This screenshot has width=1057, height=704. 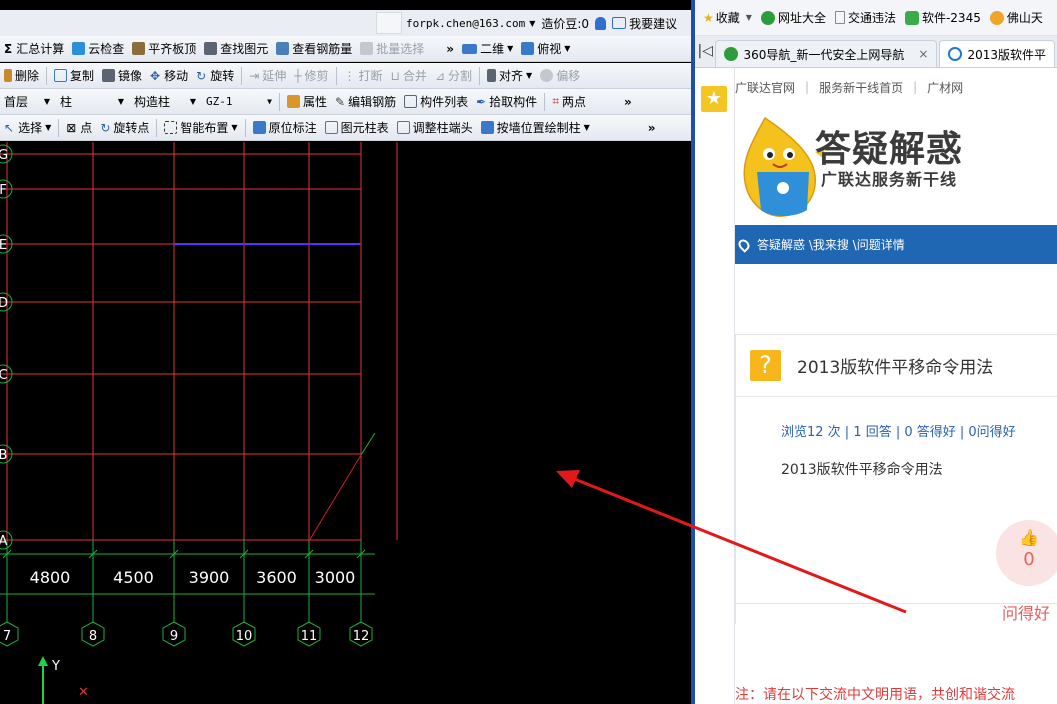 I want to click on copy-button: 复制, so click(x=74, y=76).